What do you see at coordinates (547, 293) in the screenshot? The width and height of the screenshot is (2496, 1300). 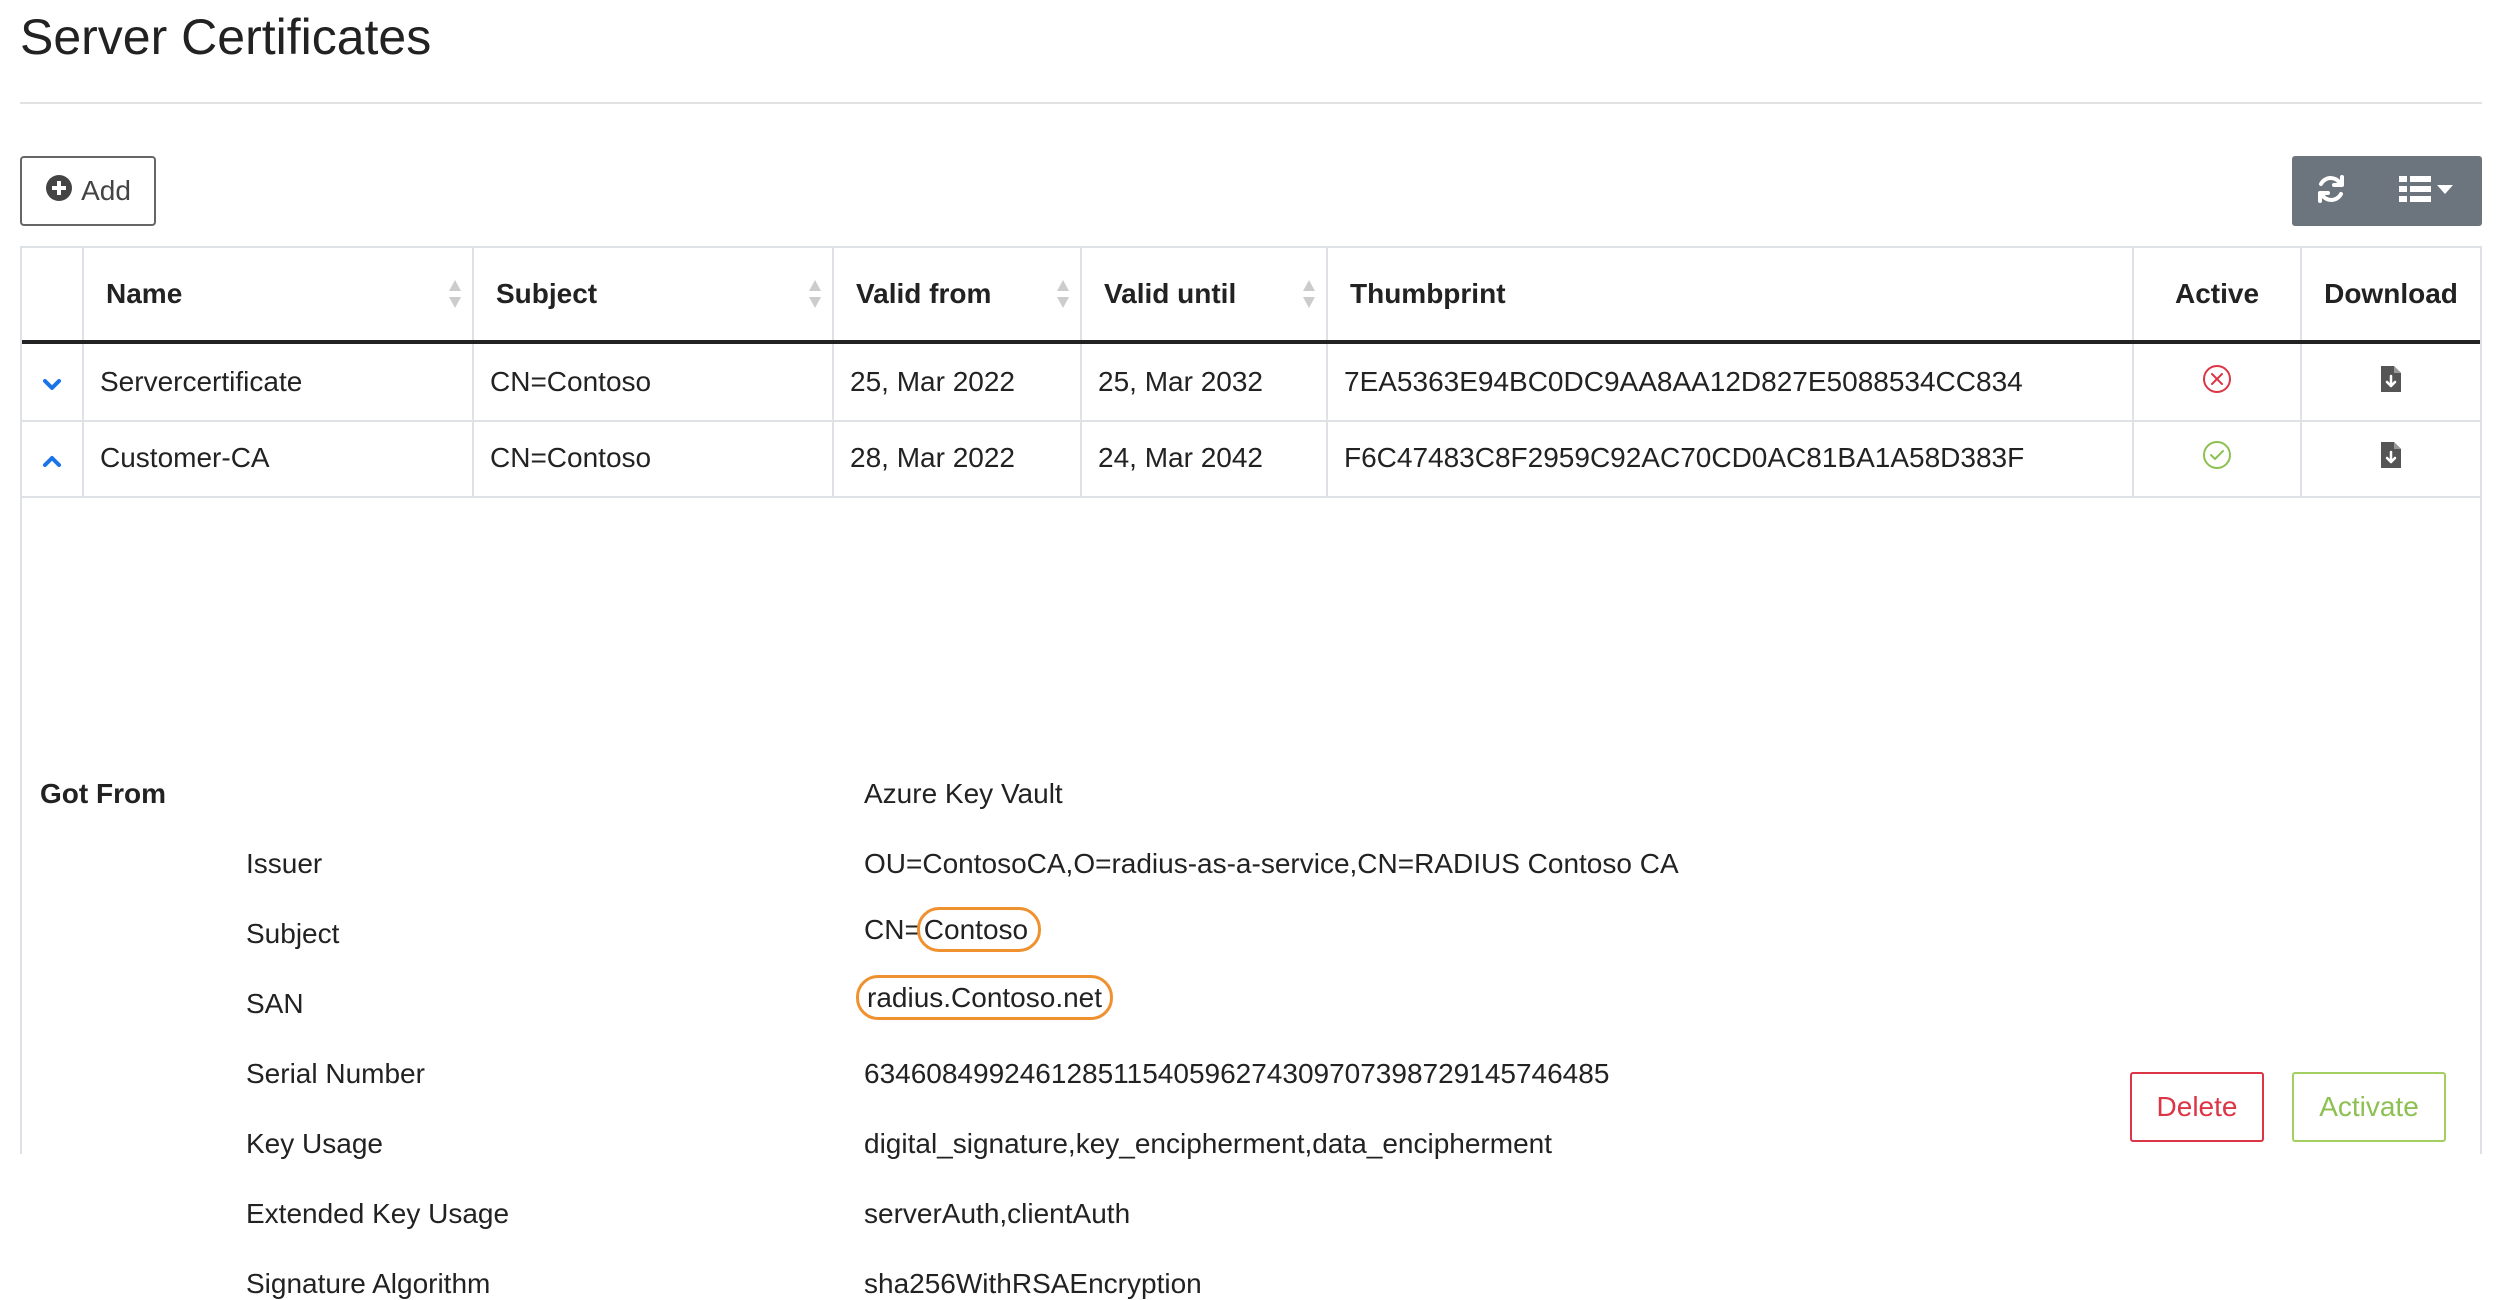 I see `header-subject-label: Subject` at bounding box center [547, 293].